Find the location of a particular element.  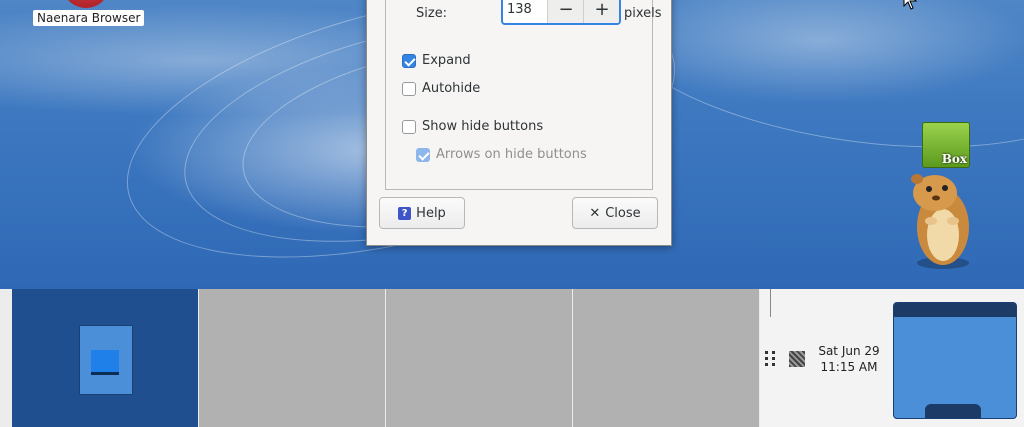

increase-size-button: + is located at coordinates (601, 11).